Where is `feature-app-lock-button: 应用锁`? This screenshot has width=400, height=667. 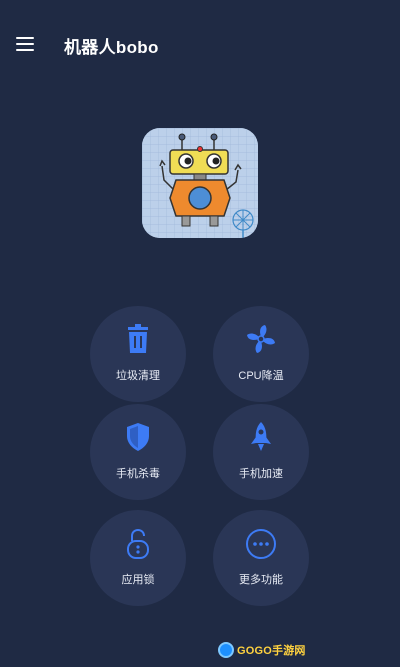 feature-app-lock-button: 应用锁 is located at coordinates (138, 558).